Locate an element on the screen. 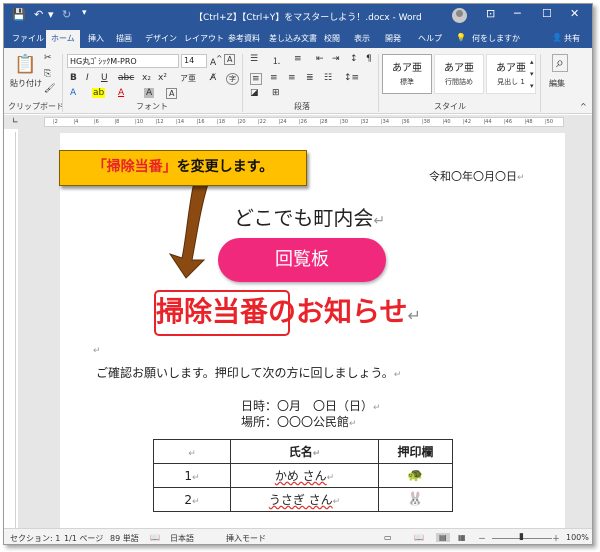 This screenshot has height=552, width=600. minimize-button: ─ is located at coordinates (517, 13).